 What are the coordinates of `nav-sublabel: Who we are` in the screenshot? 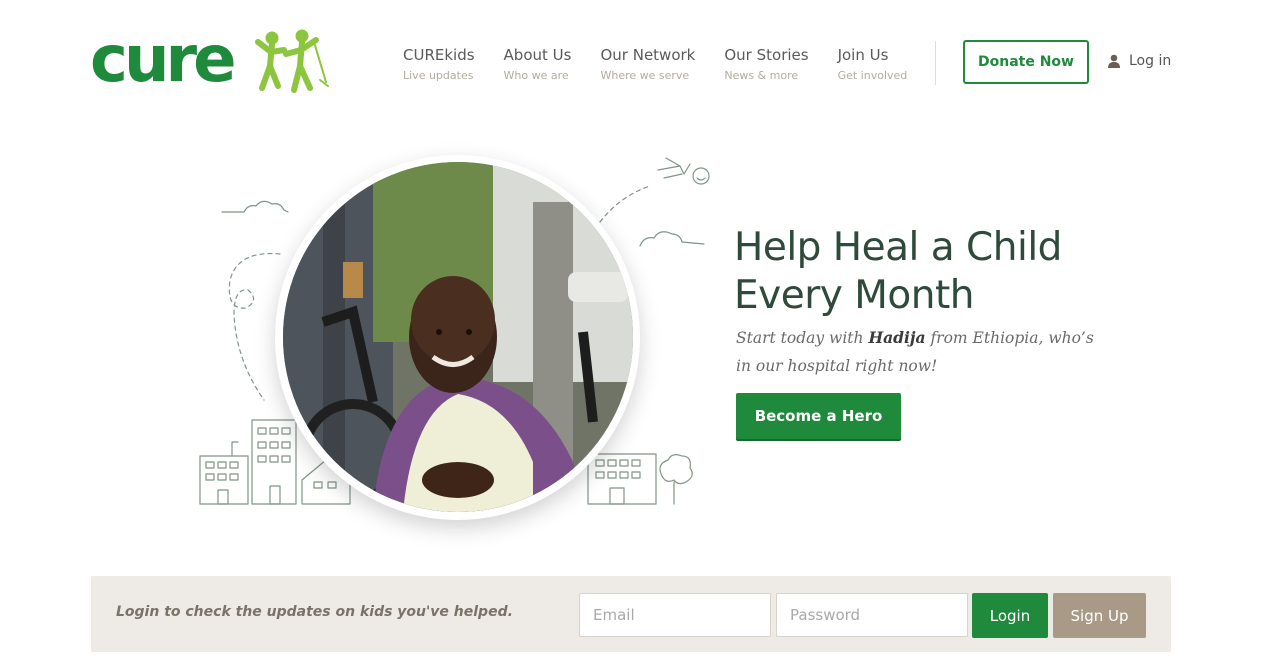 It's located at (536, 75).